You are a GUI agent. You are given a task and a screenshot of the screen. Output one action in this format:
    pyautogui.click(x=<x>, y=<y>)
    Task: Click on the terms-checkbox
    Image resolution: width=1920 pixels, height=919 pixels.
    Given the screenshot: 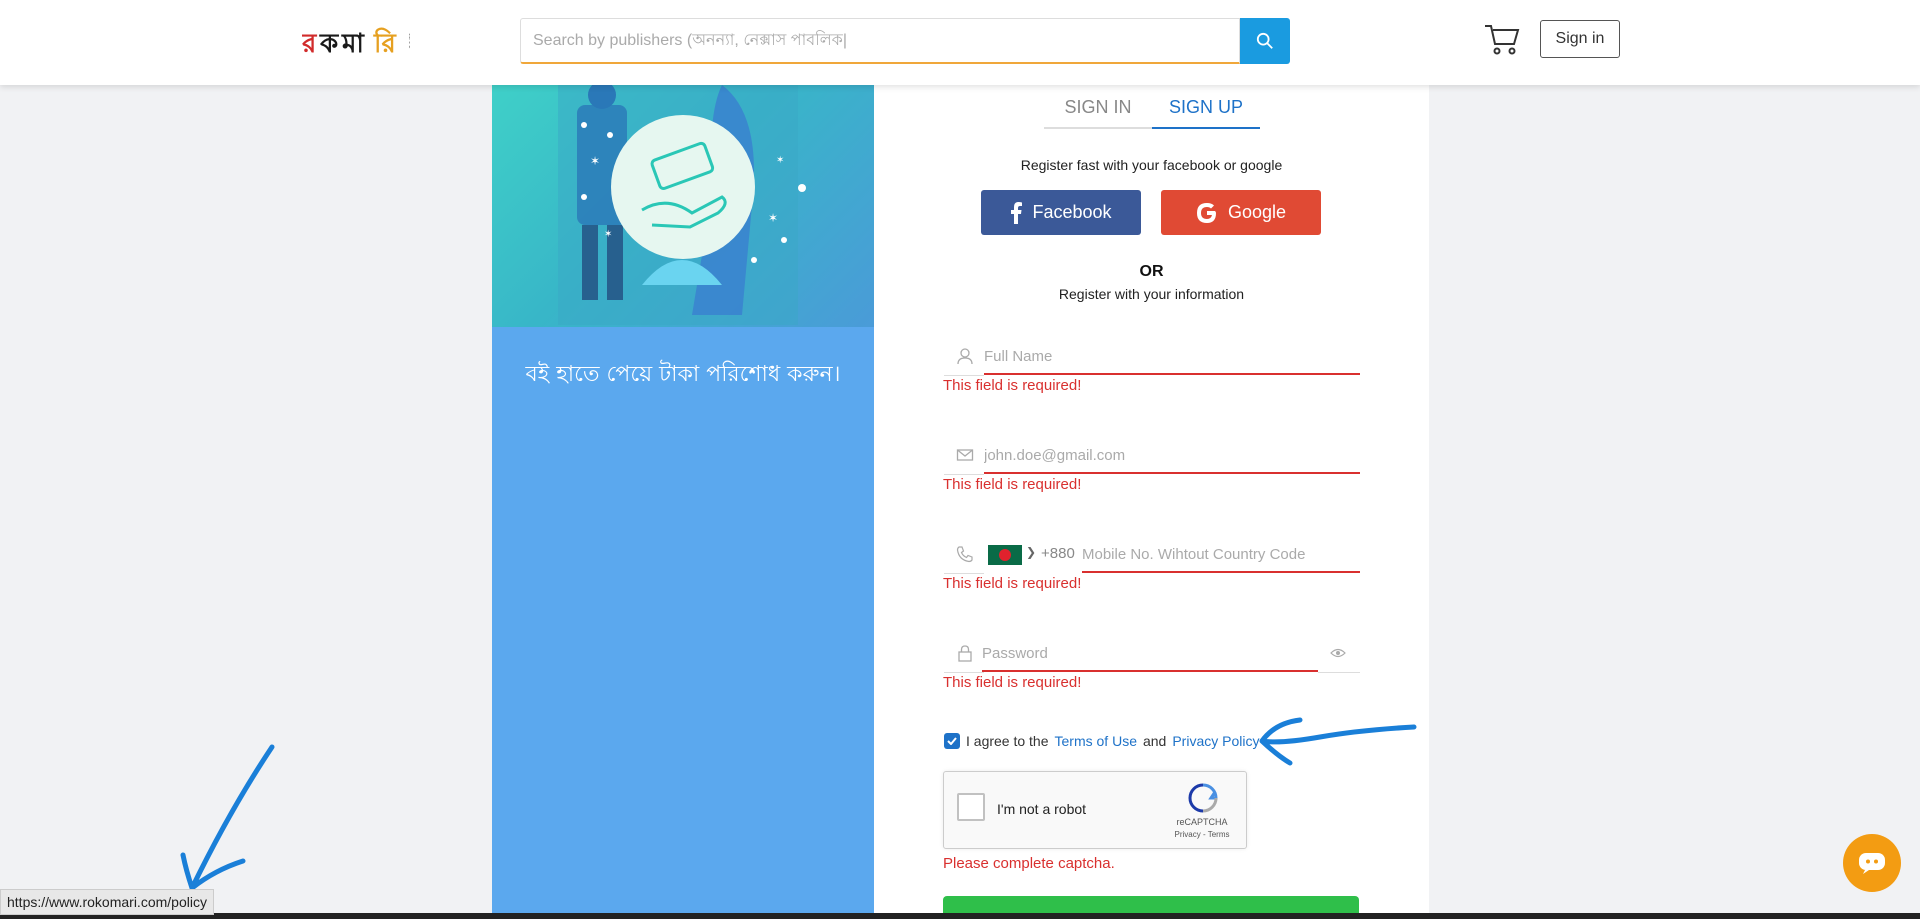 What is the action you would take?
    pyautogui.click(x=952, y=741)
    